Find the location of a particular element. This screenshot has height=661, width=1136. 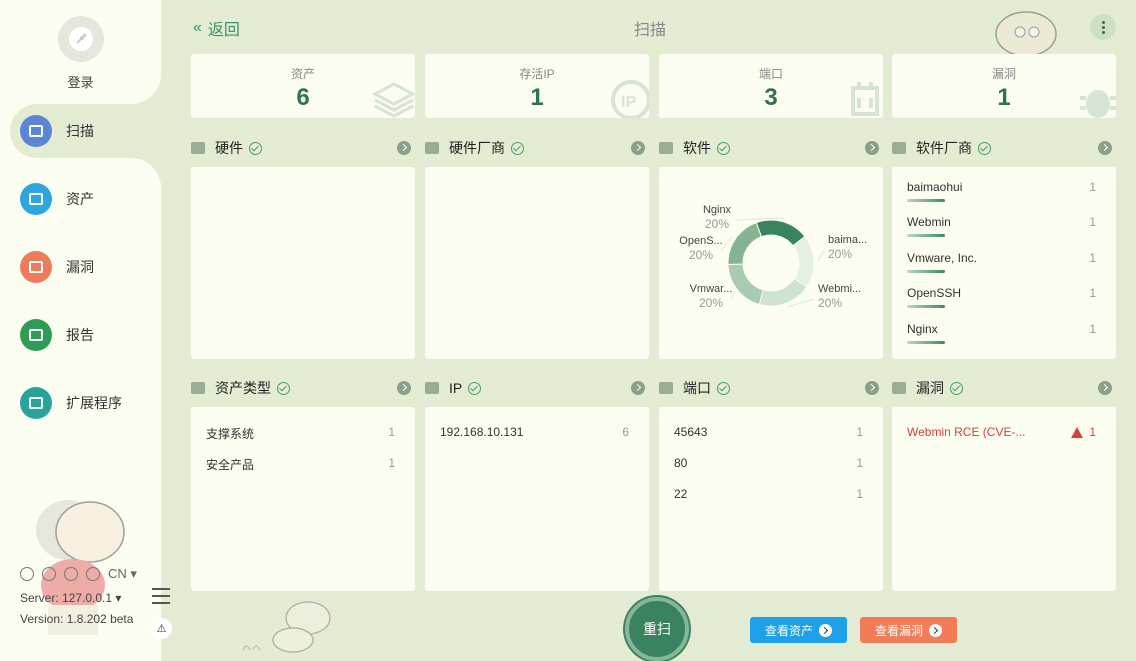

stat-card-ports: 端口 3 is located at coordinates (771, 86).